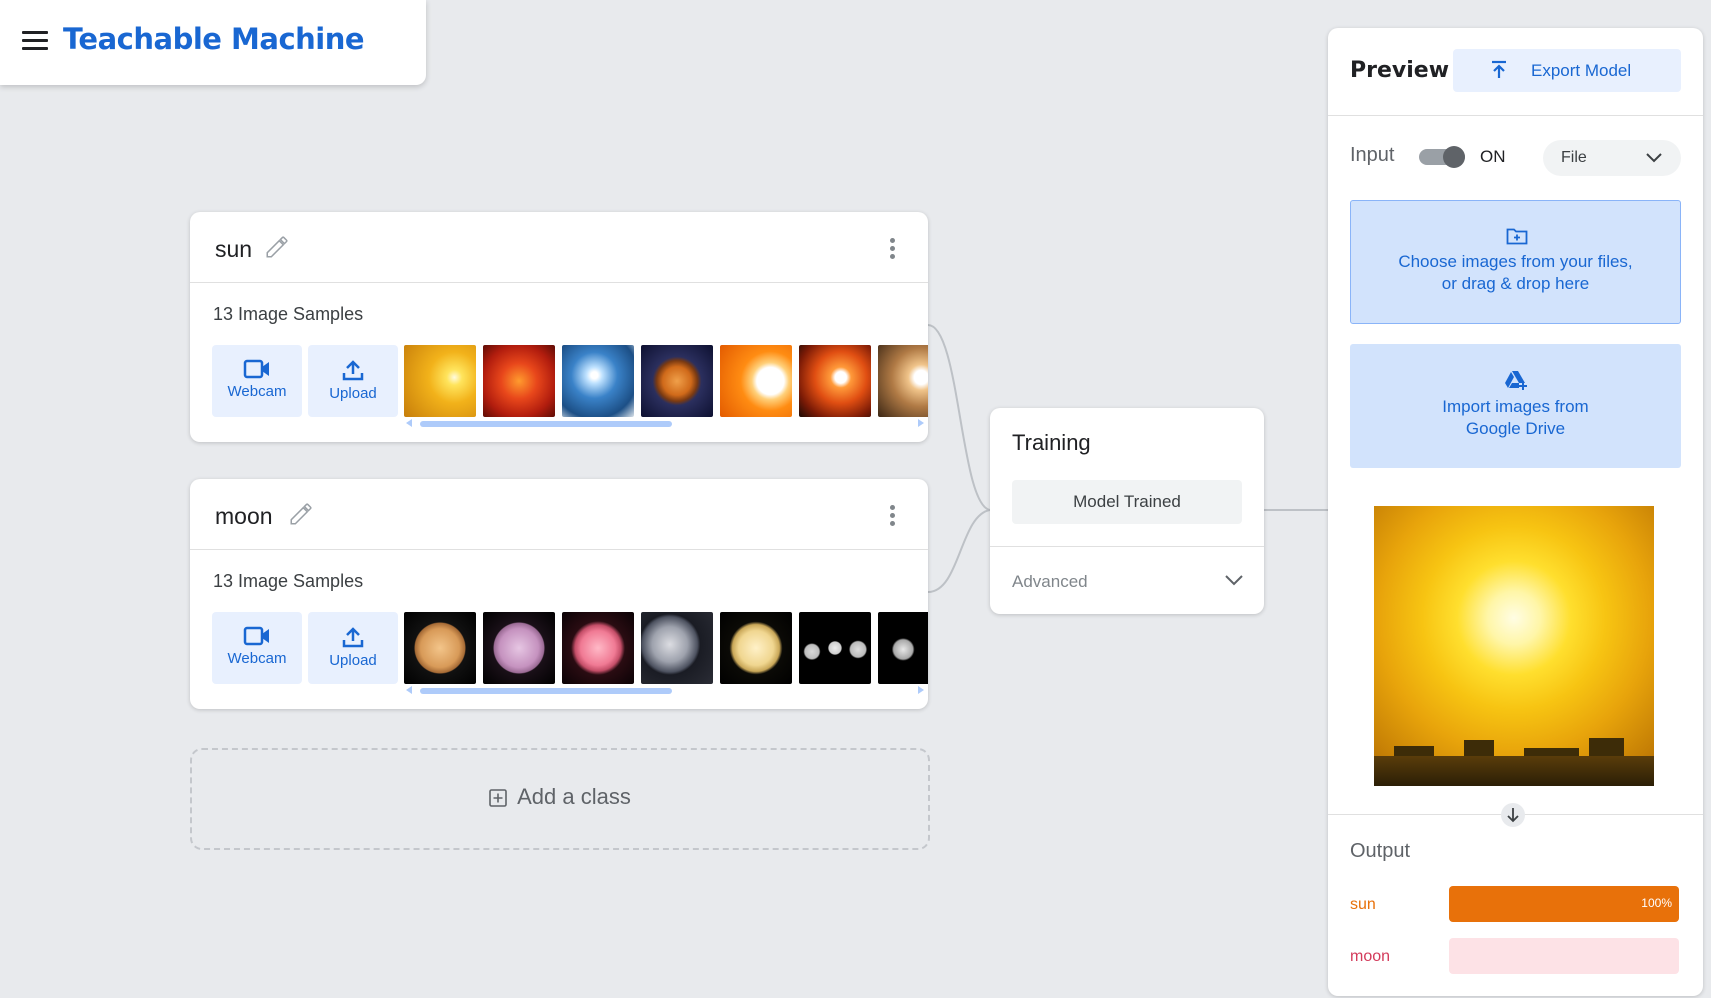  I want to click on training-card: Training Model Trained Advanced, so click(1127, 511).